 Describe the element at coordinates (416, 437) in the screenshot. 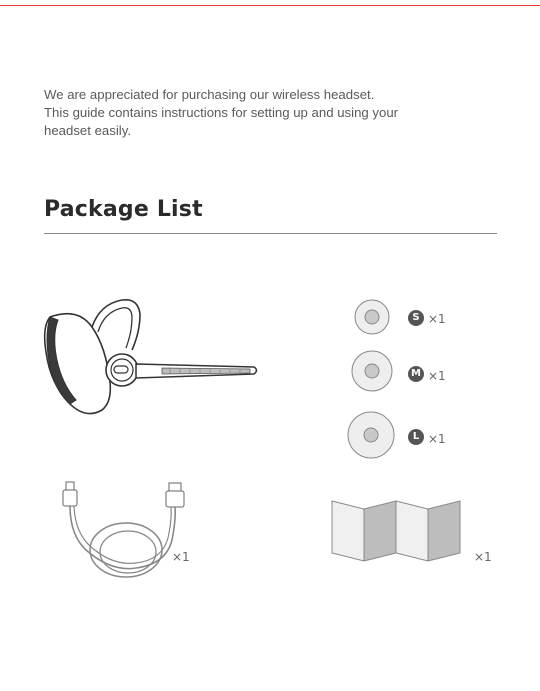

I see `size-l-badge: L` at that location.